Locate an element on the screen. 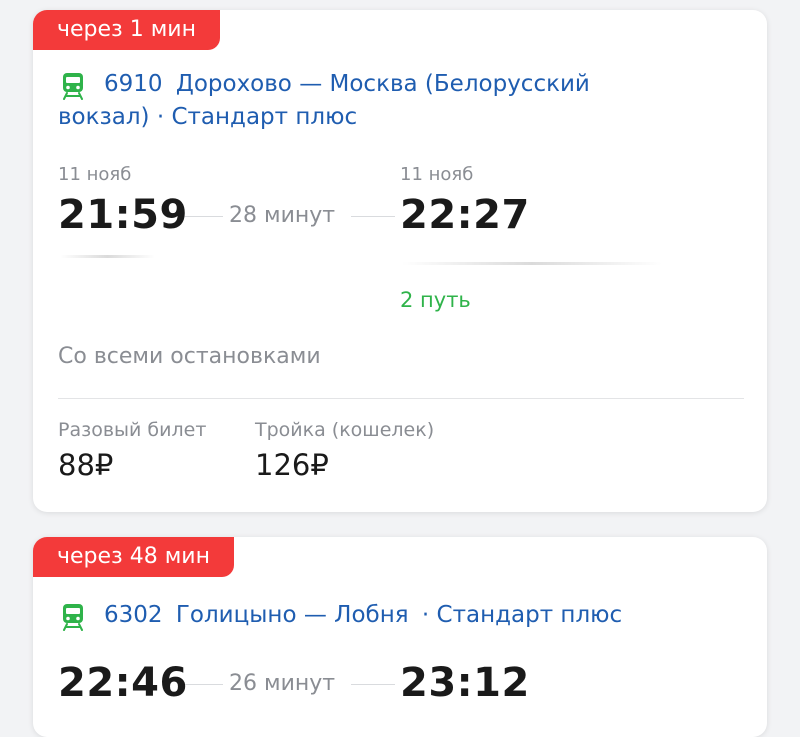 The image size is (800, 737). route-title: 6910 Дорохово — Москва (Белорусский is located at coordinates (324, 84).